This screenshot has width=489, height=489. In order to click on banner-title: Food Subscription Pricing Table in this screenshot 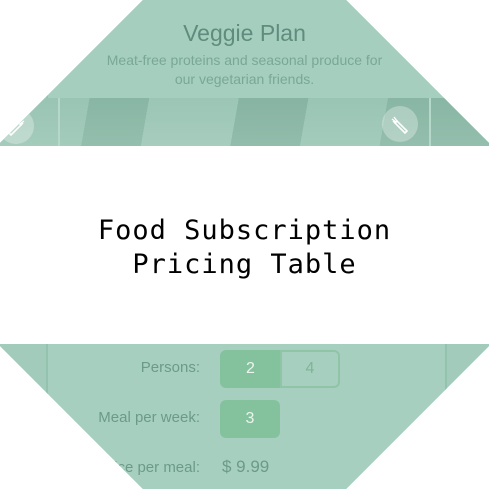, I will do `click(244, 248)`.